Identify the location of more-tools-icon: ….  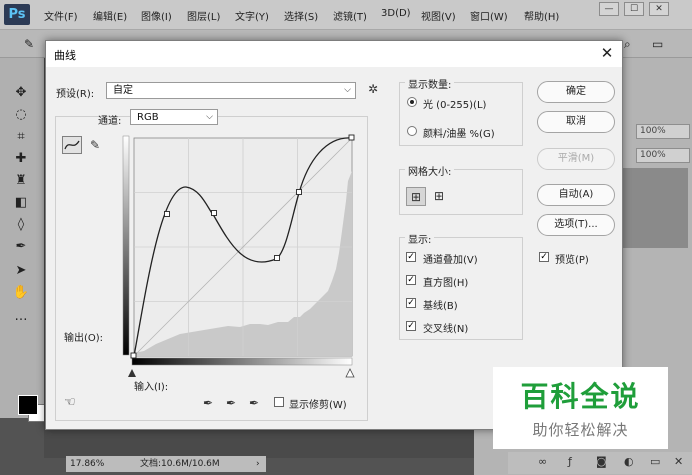
(21, 317).